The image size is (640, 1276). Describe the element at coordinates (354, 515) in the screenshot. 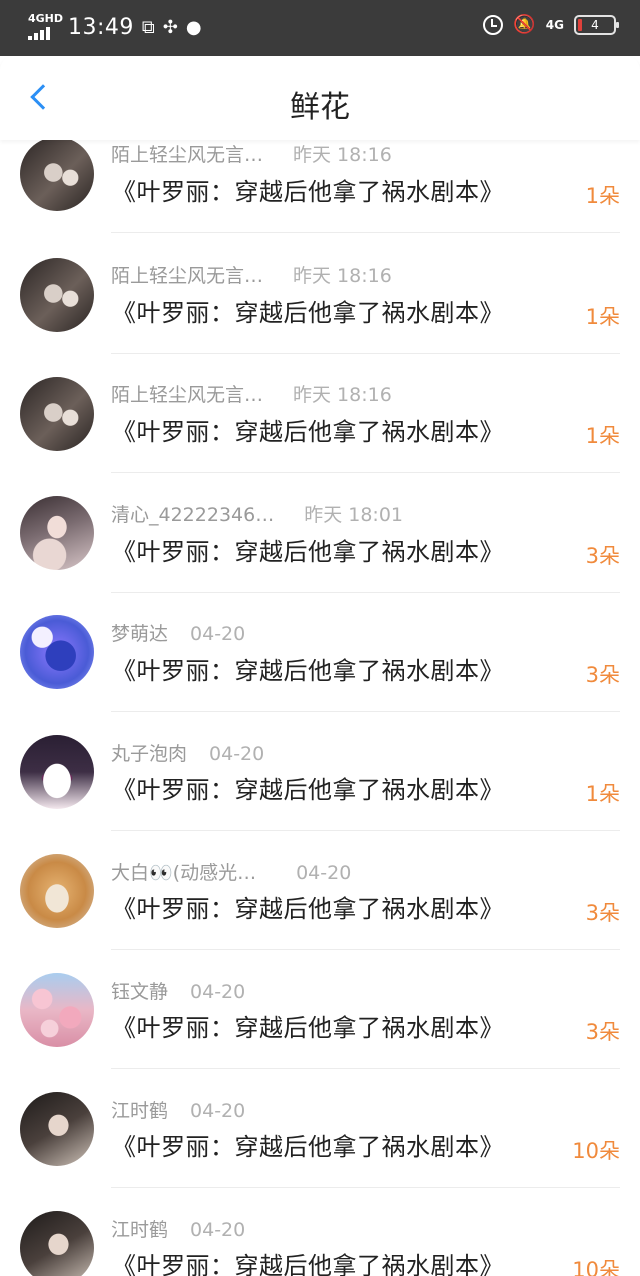

I see `timestamp: 昨天 18:01` at that location.